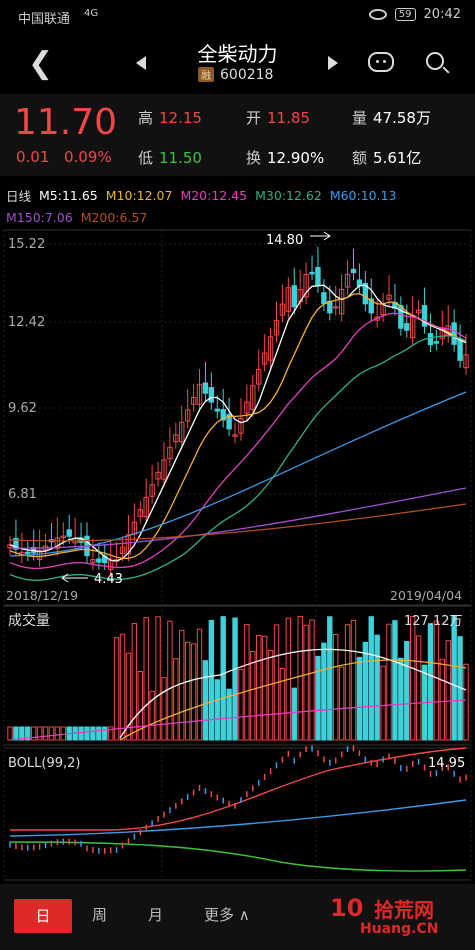 This screenshot has width=475, height=950. Describe the element at coordinates (285, 157) in the screenshot. I see `turnover-field: 换 12.90%` at that location.